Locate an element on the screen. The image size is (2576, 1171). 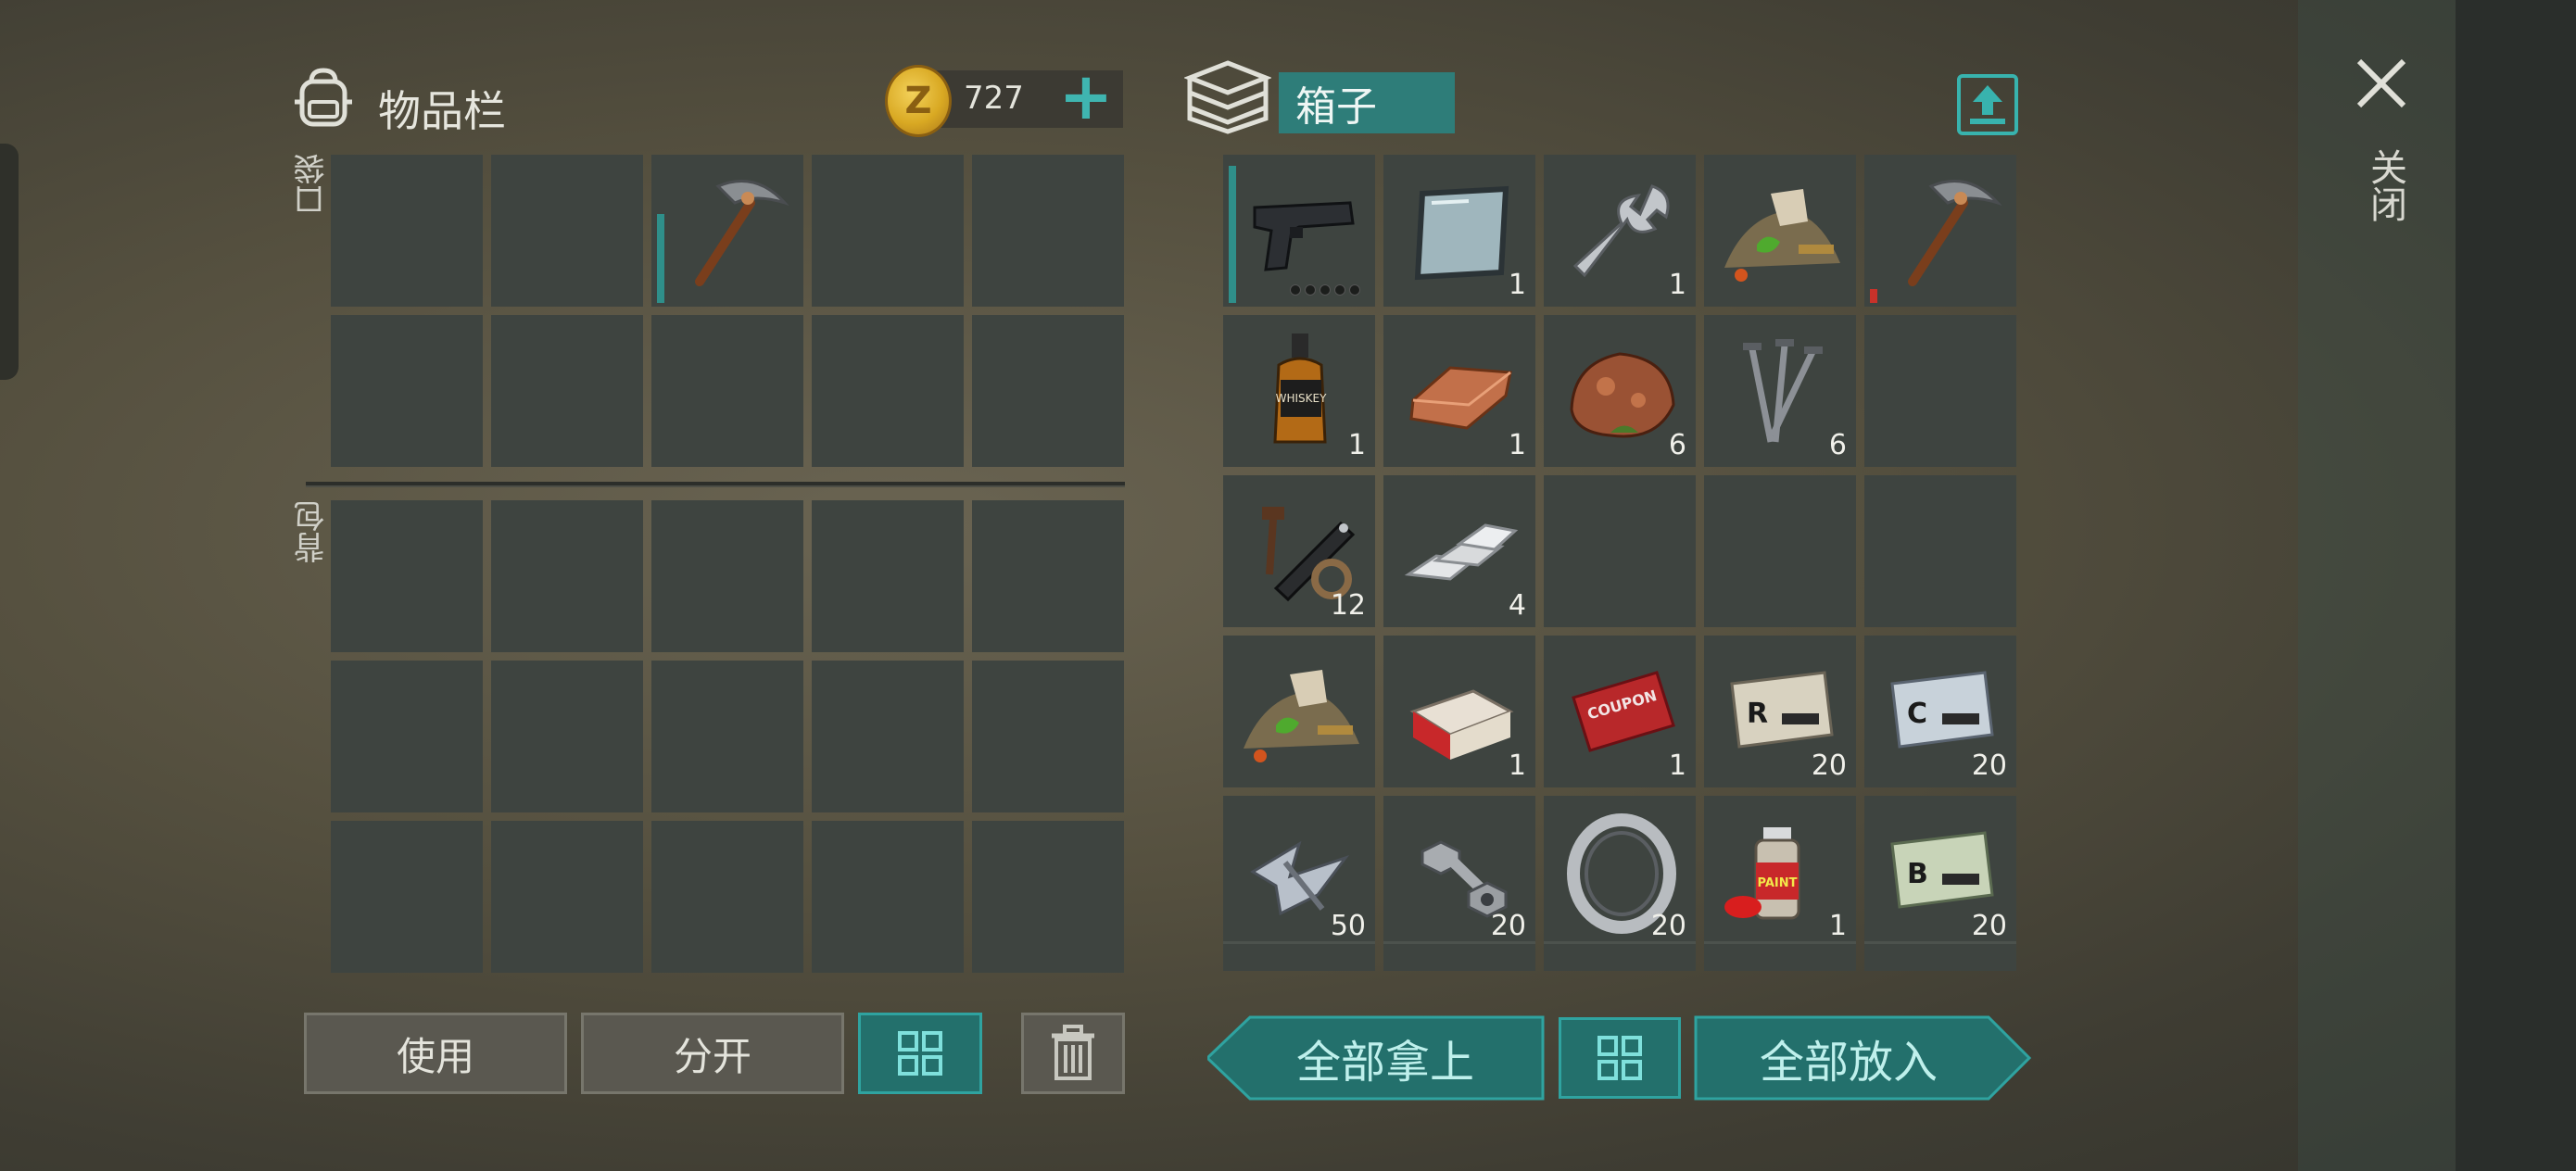
svg-text: B is located at coordinates (1917, 874).